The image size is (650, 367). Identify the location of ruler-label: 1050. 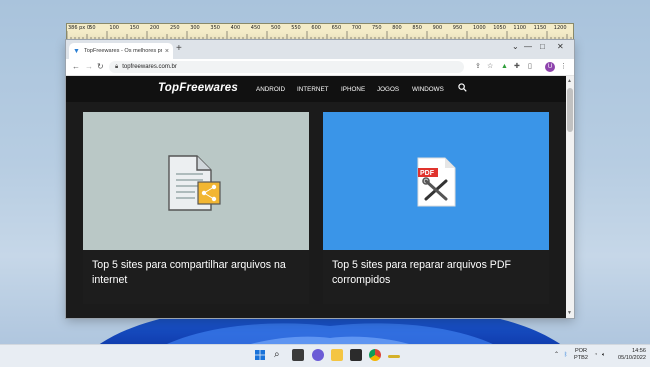
(499, 28).